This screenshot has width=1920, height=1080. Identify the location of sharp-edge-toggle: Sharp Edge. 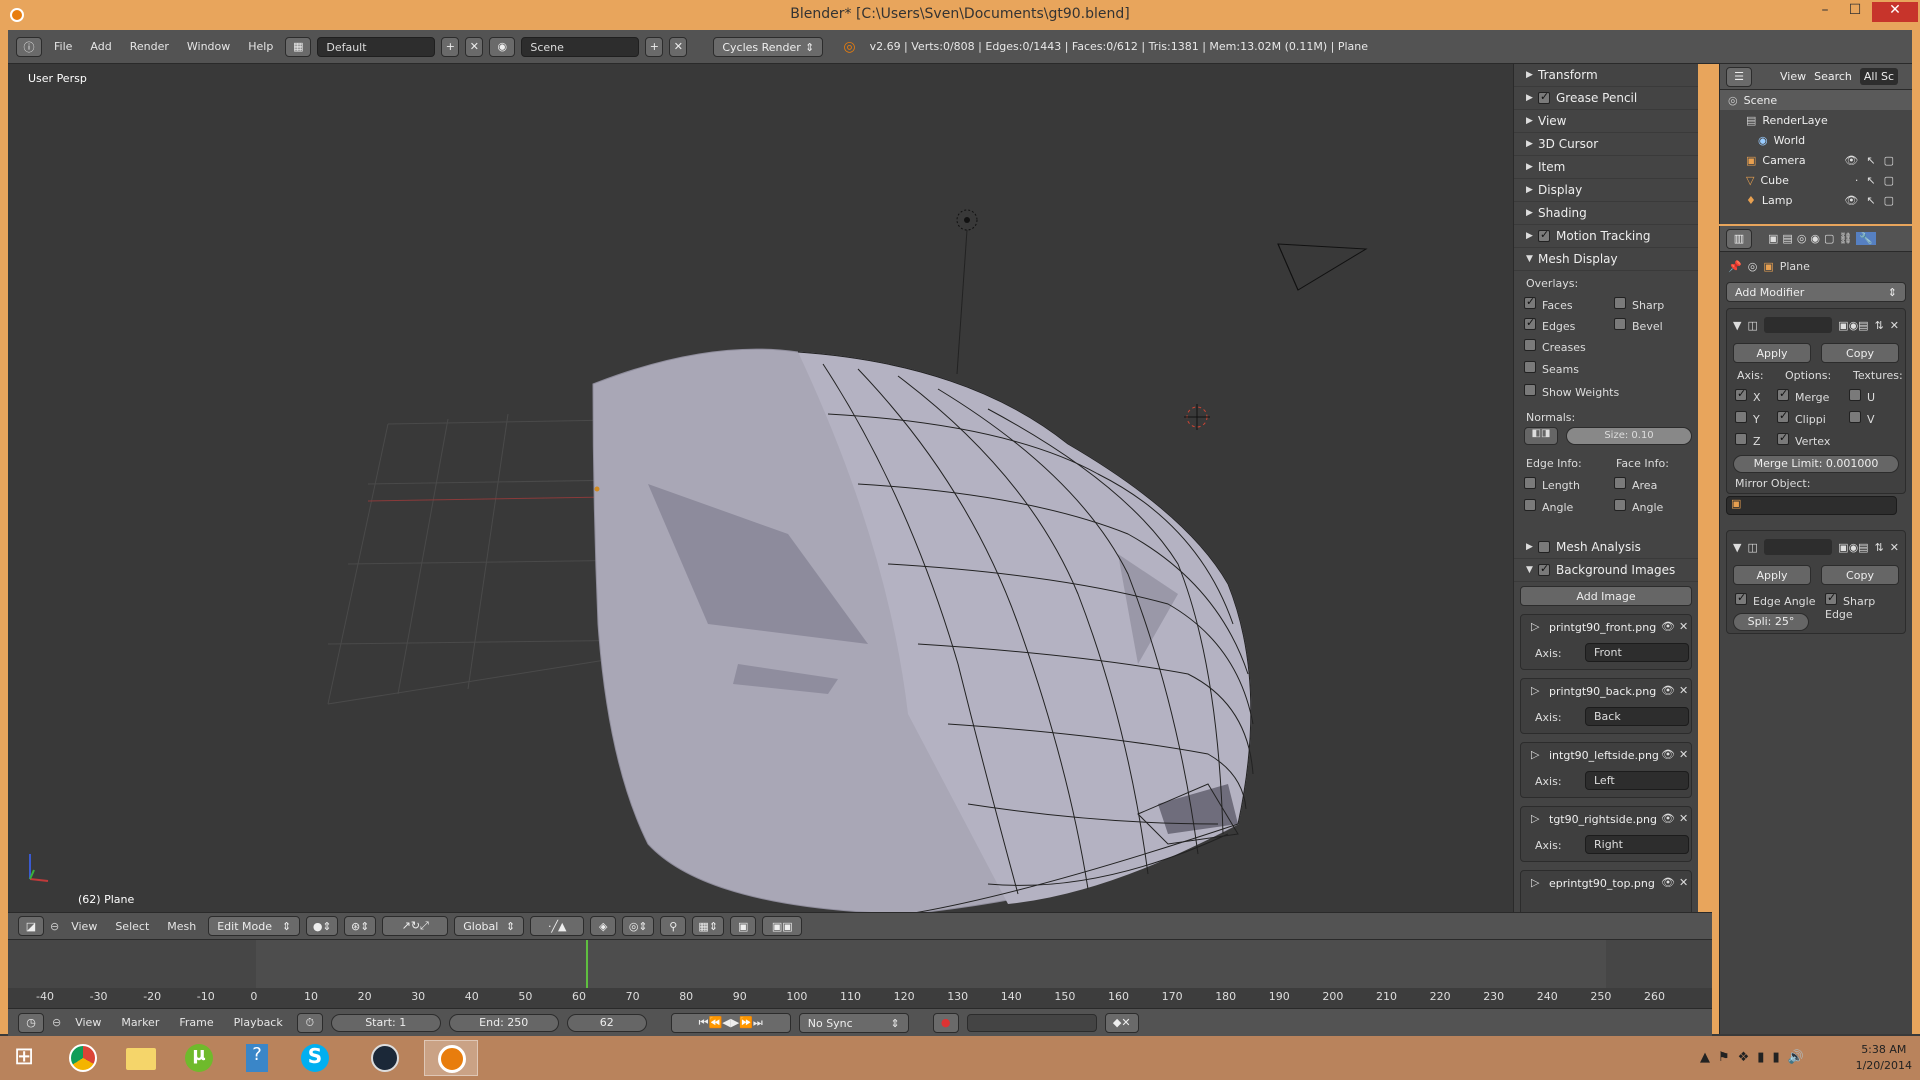
(1865, 606).